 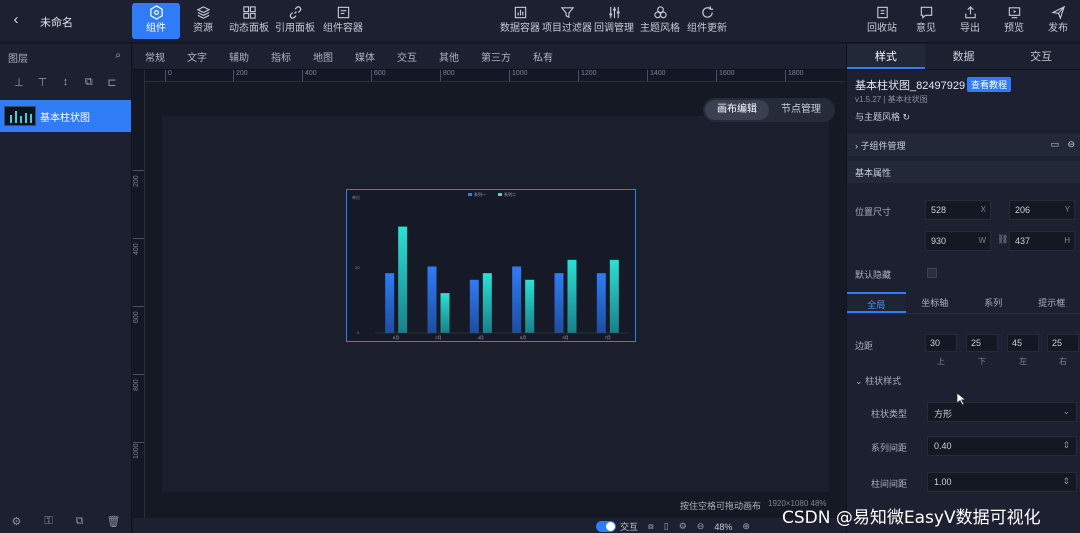 What do you see at coordinates (660, 14) in the screenshot?
I see `palette-icon` at bounding box center [660, 14].